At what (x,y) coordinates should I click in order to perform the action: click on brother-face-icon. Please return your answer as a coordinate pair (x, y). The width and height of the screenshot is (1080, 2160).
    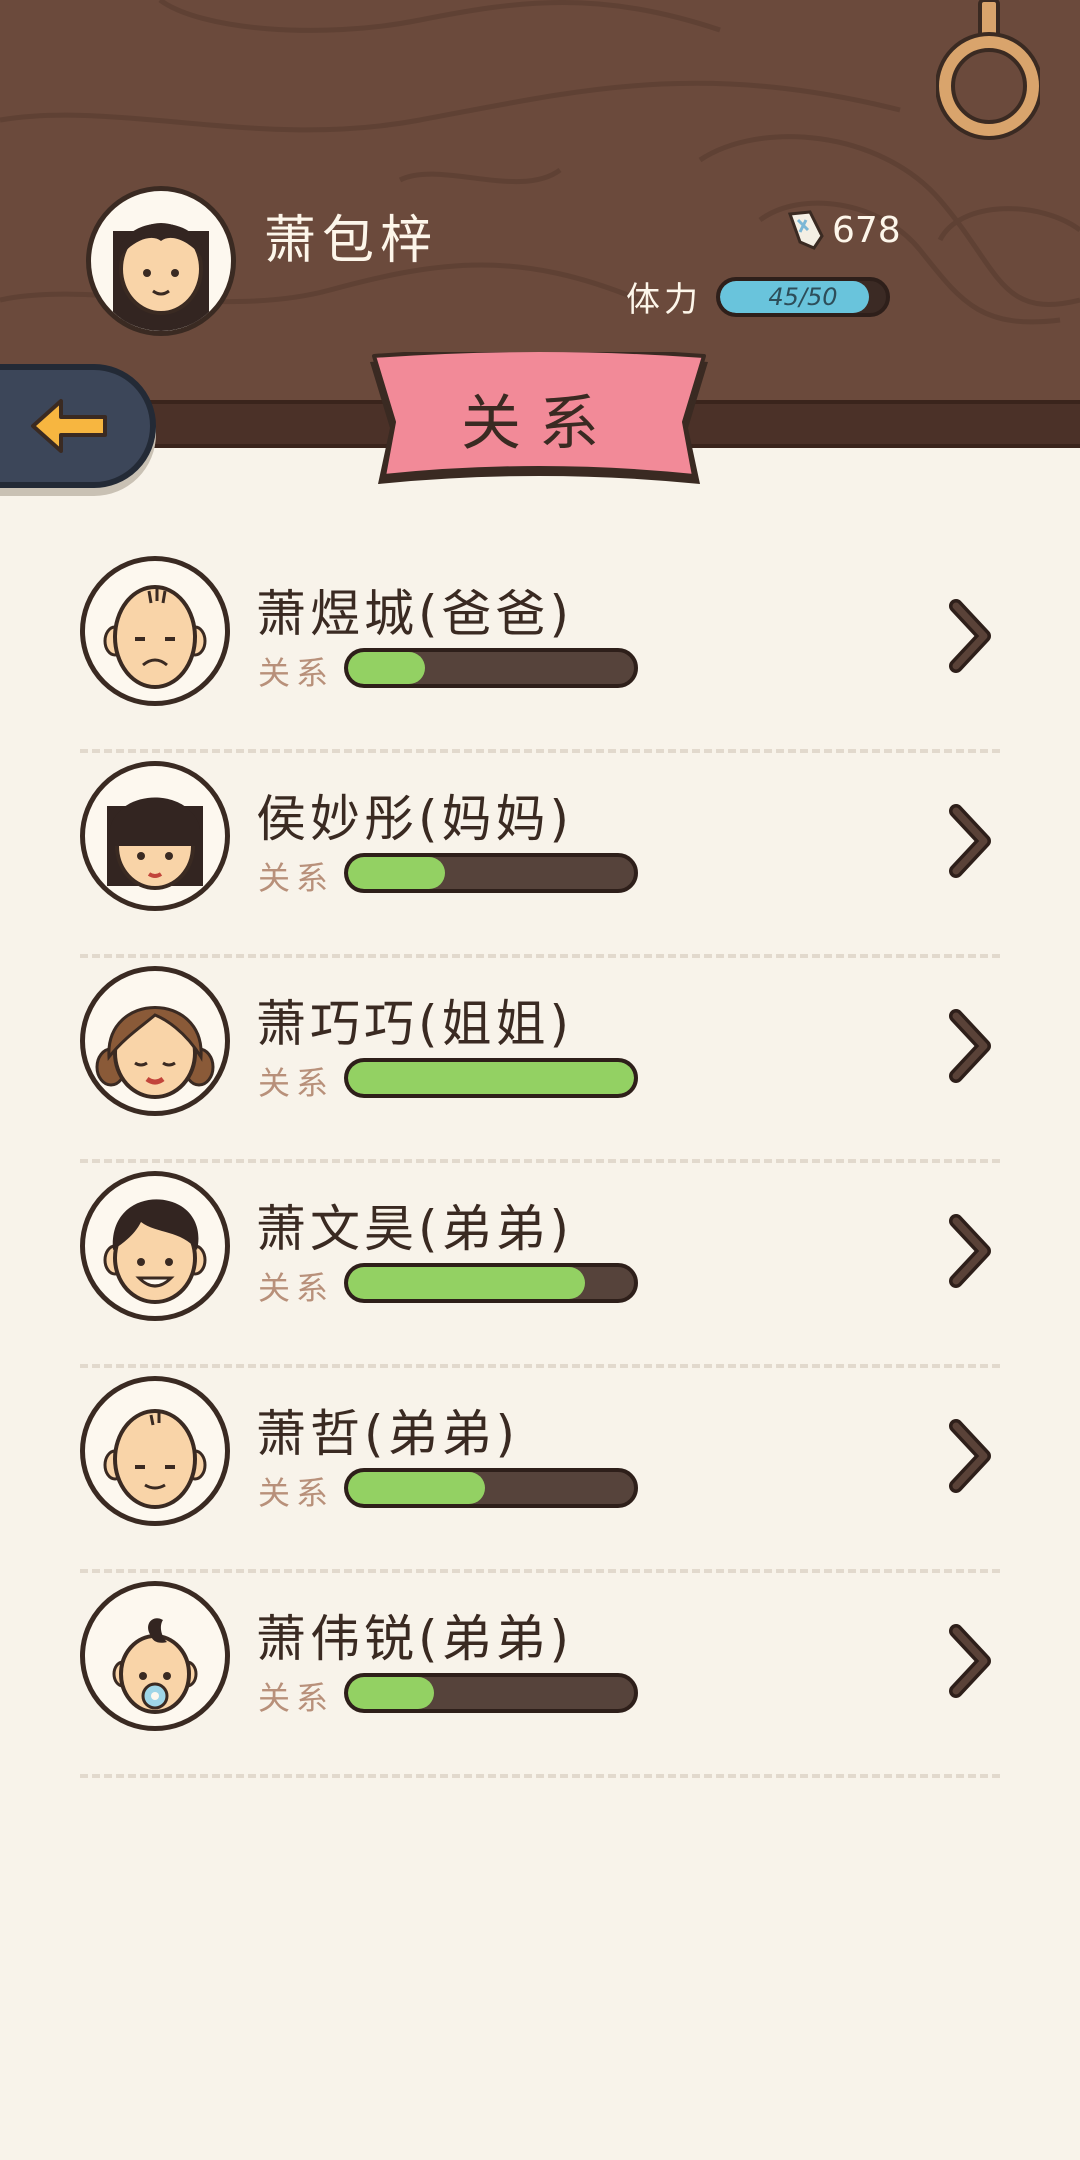
    Looking at the image, I should click on (155, 1251).